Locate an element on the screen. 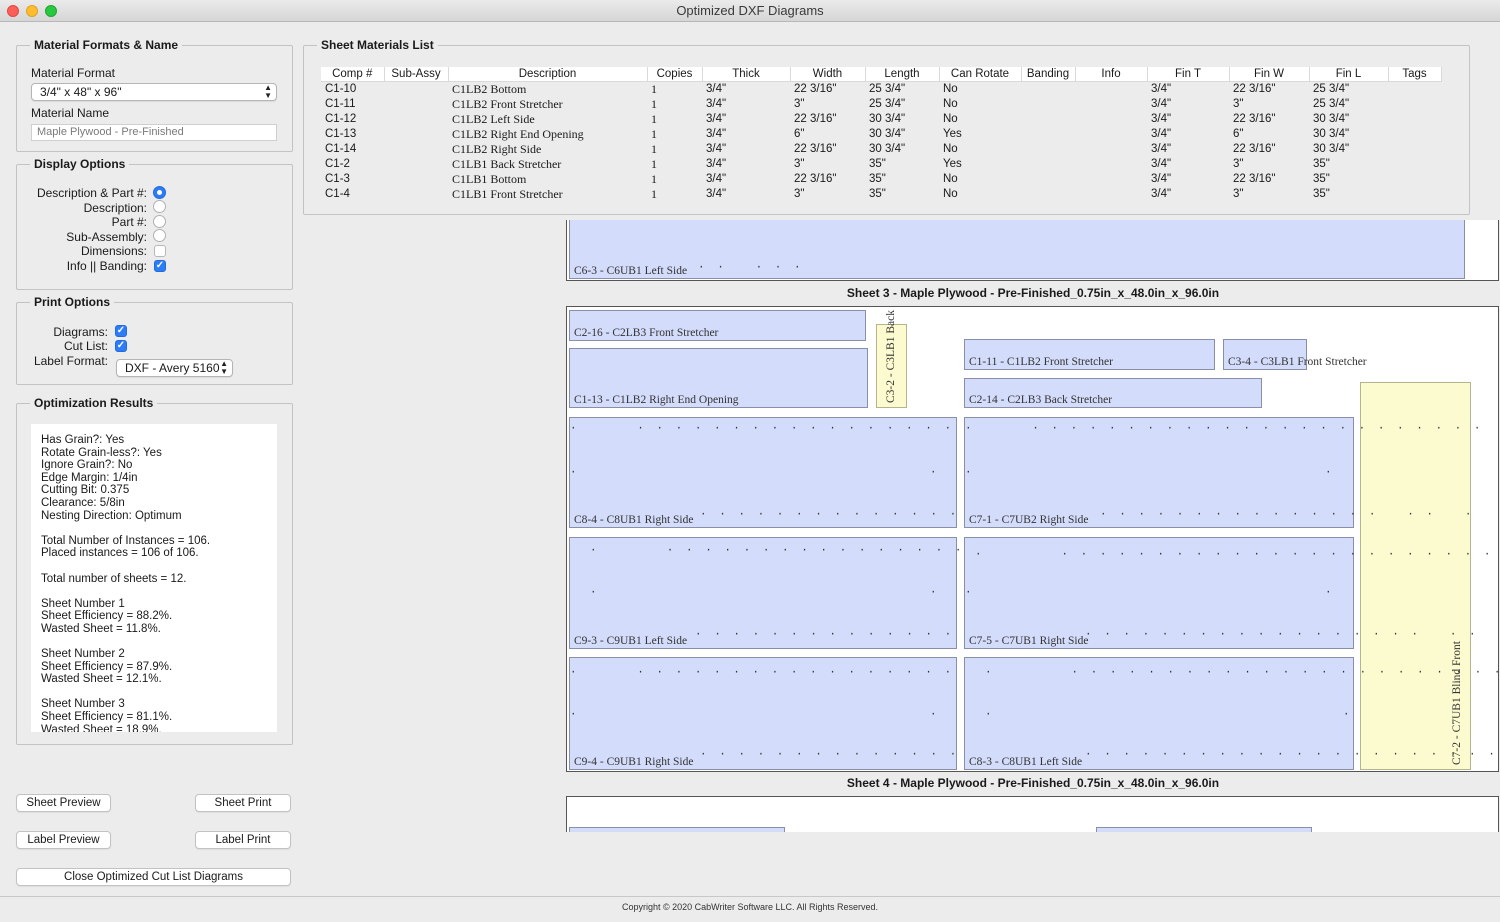 The image size is (1500, 922). table-cell: C1LB2 Left Side is located at coordinates (493, 118).